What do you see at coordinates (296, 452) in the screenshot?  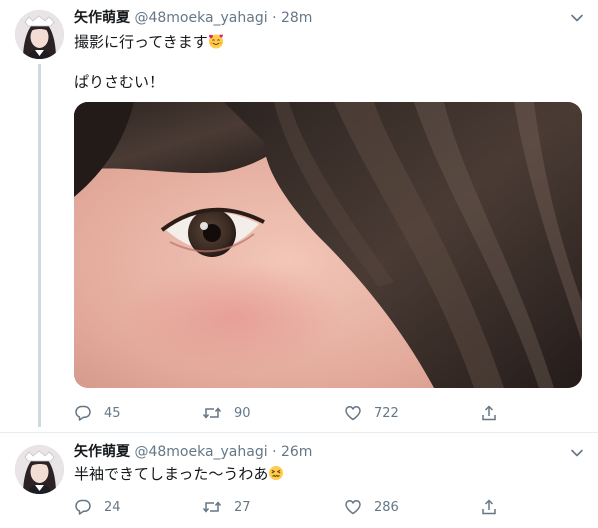 I see `timestamp: 26m` at bounding box center [296, 452].